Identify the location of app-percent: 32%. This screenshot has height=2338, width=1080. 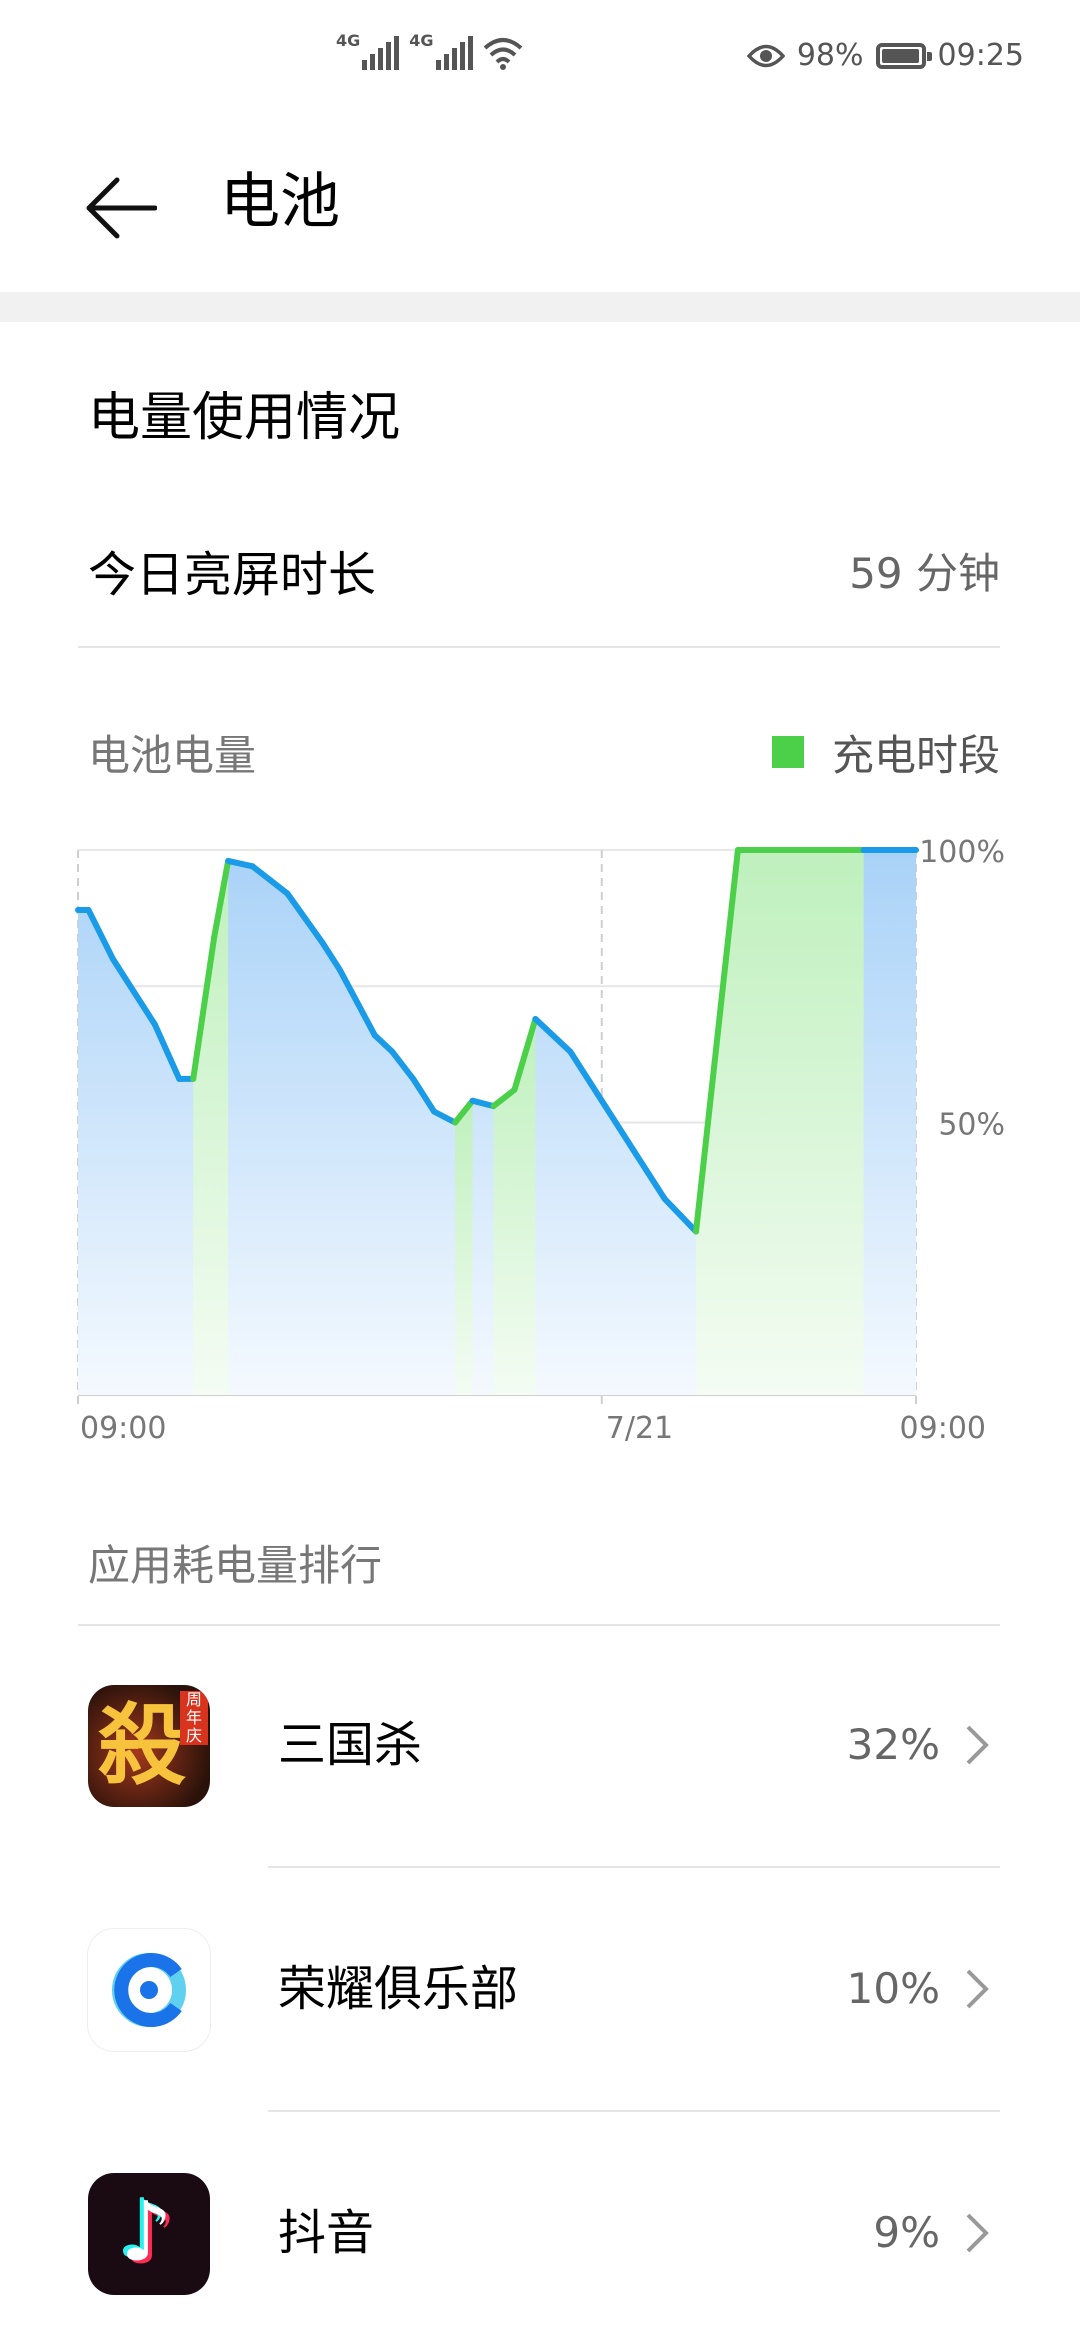
(893, 1744).